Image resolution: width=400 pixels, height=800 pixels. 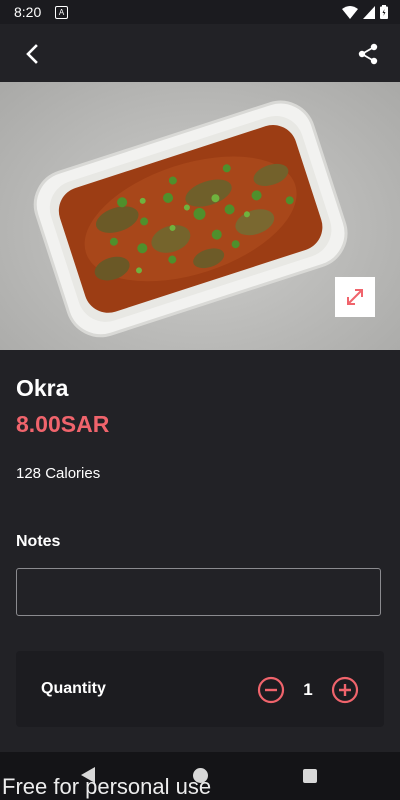 I want to click on wifi-icon, so click(x=350, y=12).